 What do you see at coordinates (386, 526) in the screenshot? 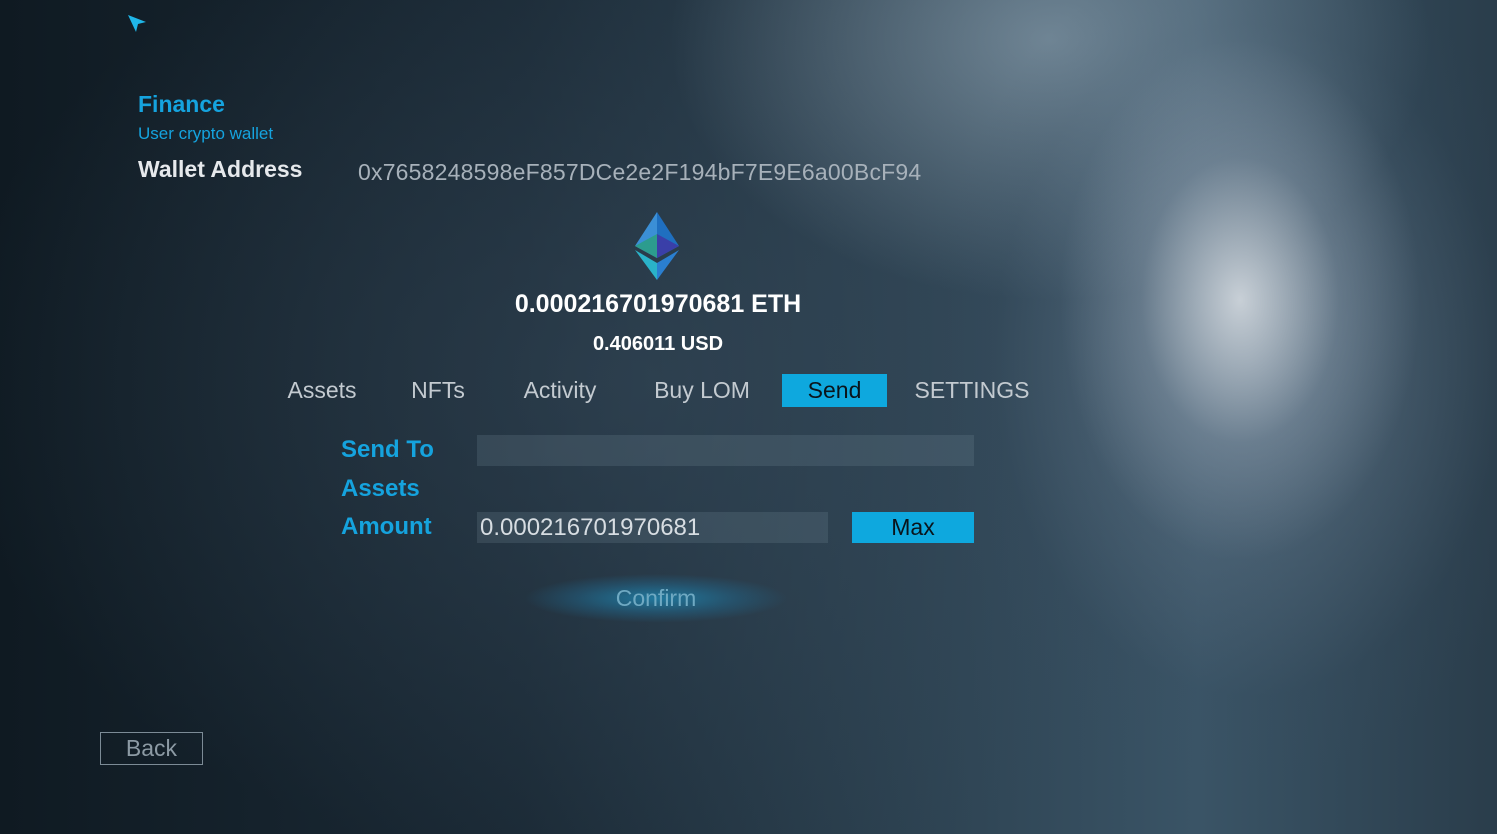
I see `amount-label: Amount` at bounding box center [386, 526].